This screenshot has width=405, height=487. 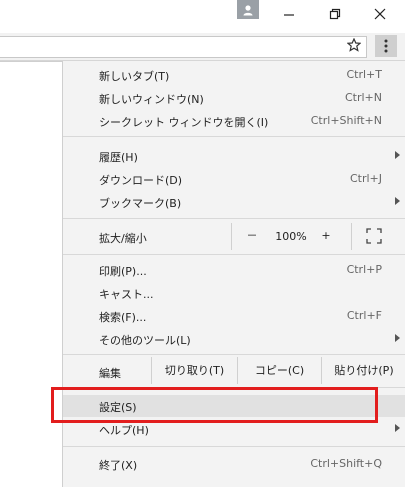 What do you see at coordinates (184, 122) in the screenshot?
I see `menu-item-label: シークレット ウィンドウを開く(I)` at bounding box center [184, 122].